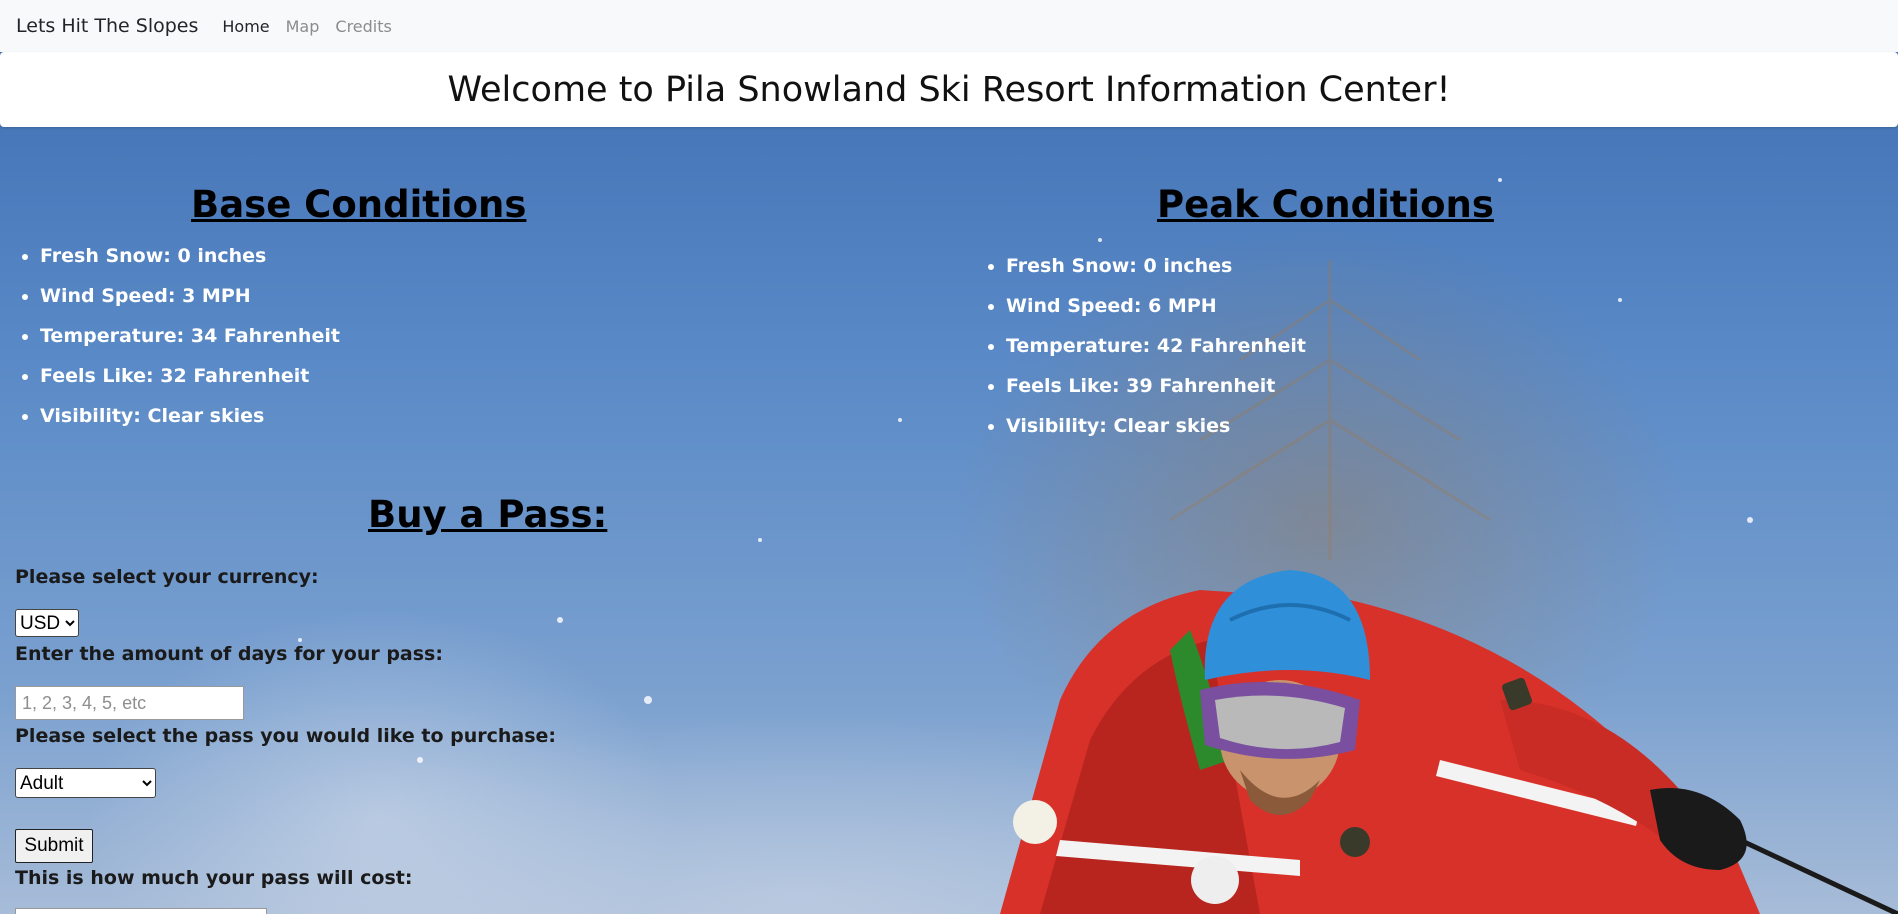 The width and height of the screenshot is (1898, 914). Describe the element at coordinates (85, 783) in the screenshot. I see `pass-type-select: Adult` at that location.